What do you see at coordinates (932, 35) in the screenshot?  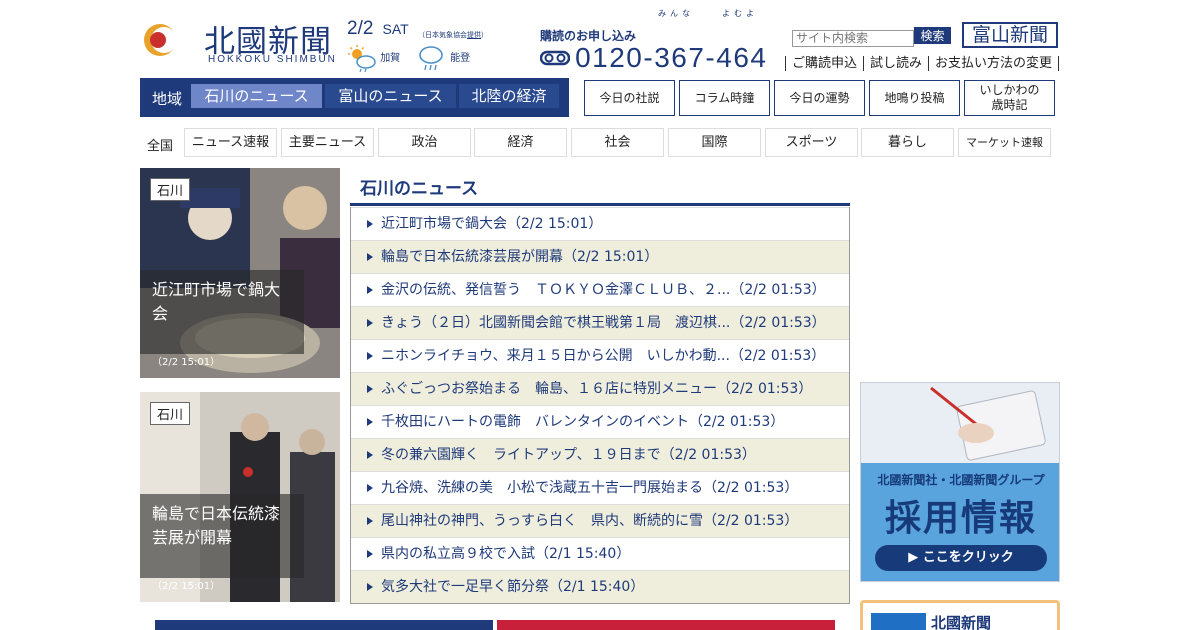 I see `search-button: 検索` at bounding box center [932, 35].